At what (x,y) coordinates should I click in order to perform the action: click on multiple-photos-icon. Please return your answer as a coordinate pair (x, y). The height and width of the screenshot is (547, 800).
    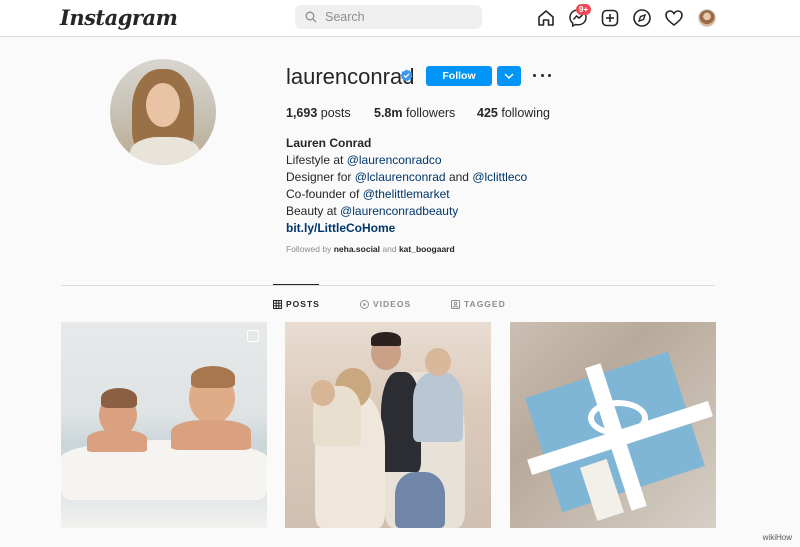
    Looking at the image, I should click on (253, 336).